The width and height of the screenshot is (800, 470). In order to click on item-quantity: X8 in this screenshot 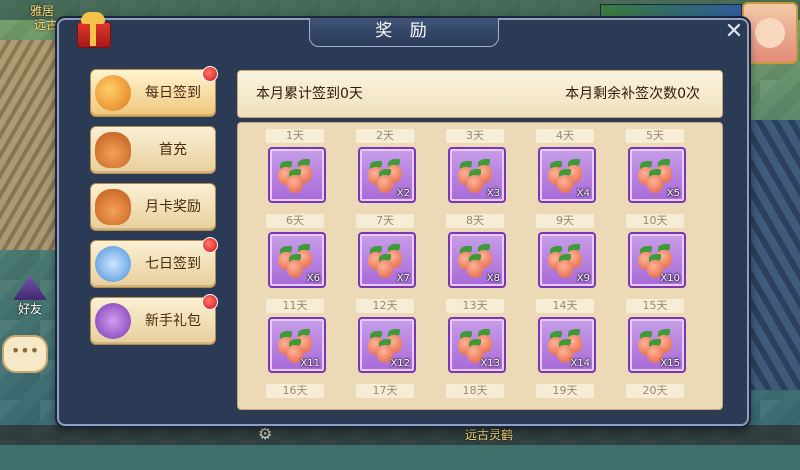, I will do `click(493, 278)`.